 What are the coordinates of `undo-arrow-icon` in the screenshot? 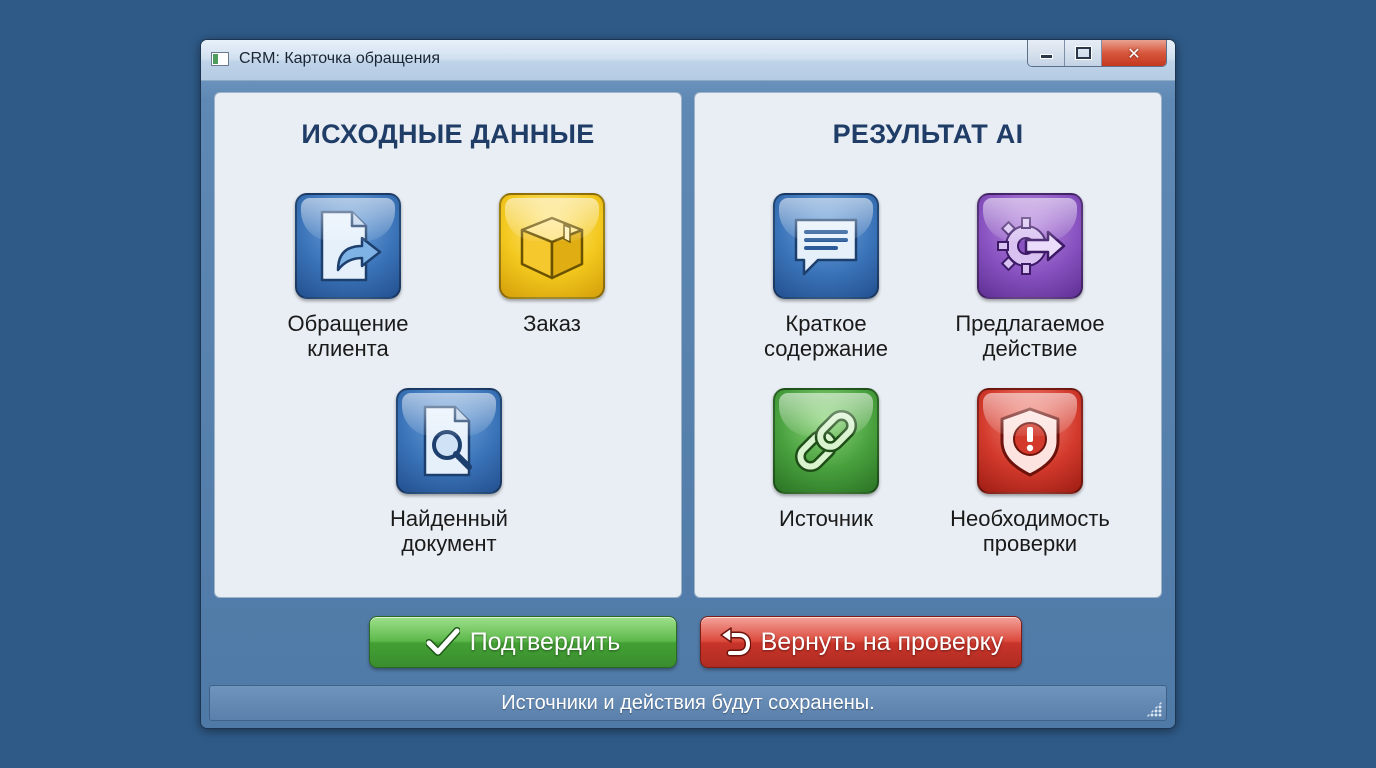 It's located at (735, 642).